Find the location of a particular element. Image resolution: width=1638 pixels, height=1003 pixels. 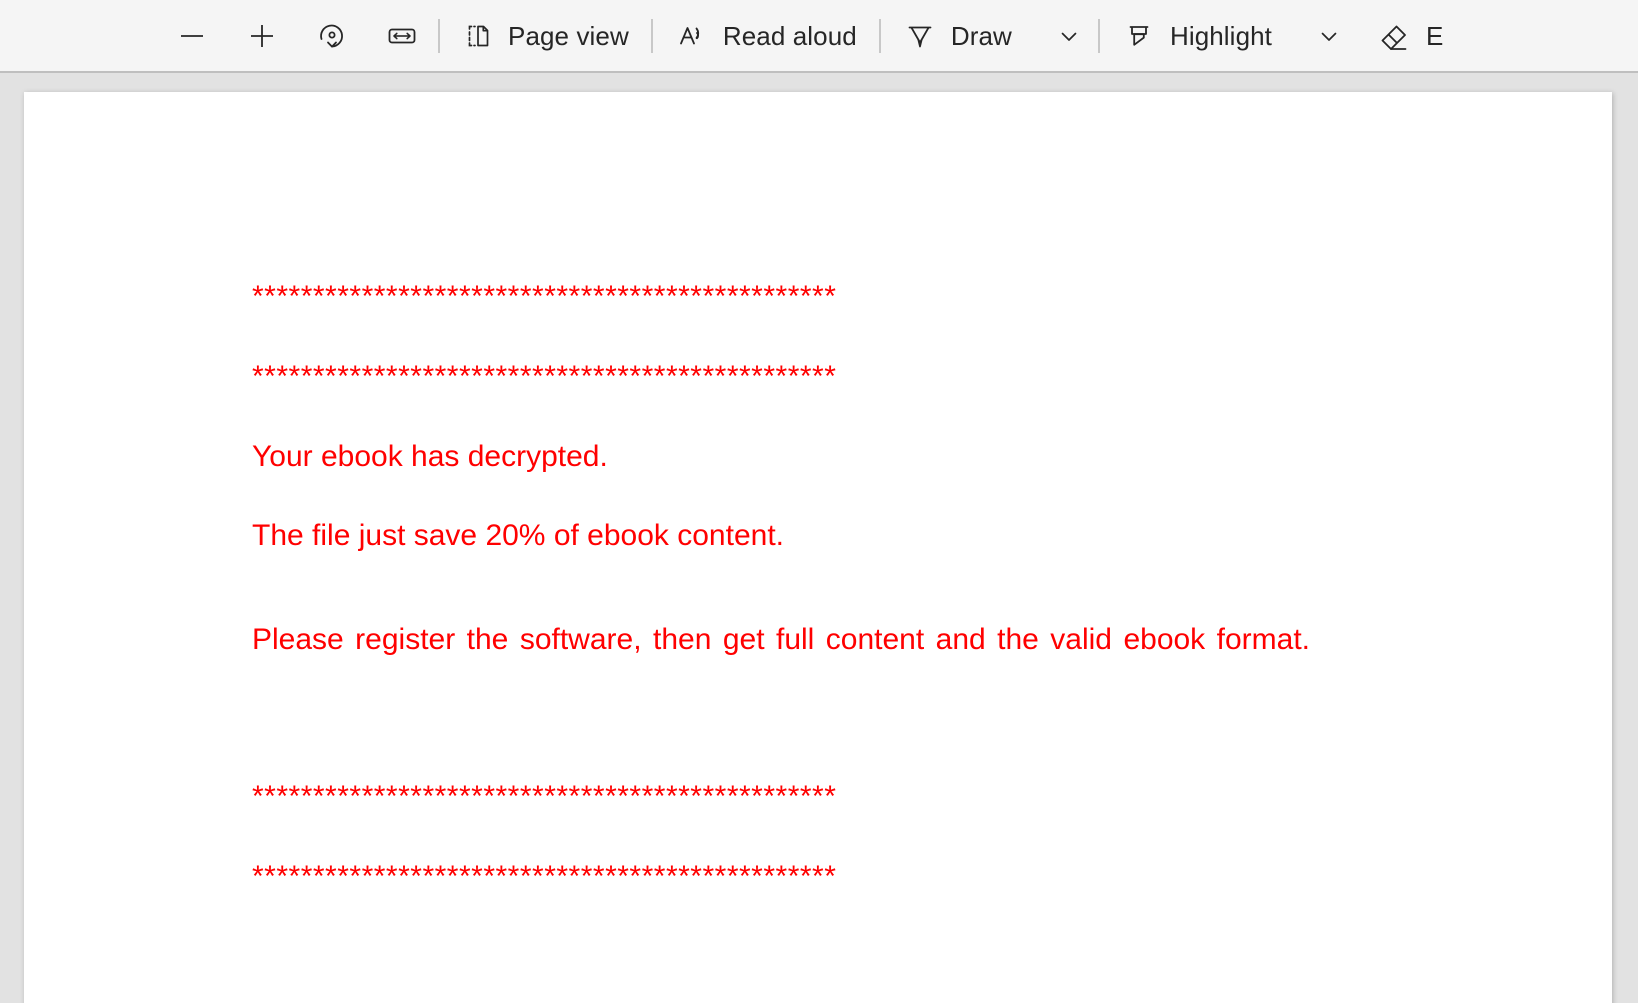

erase-label: E is located at coordinates (1435, 35).